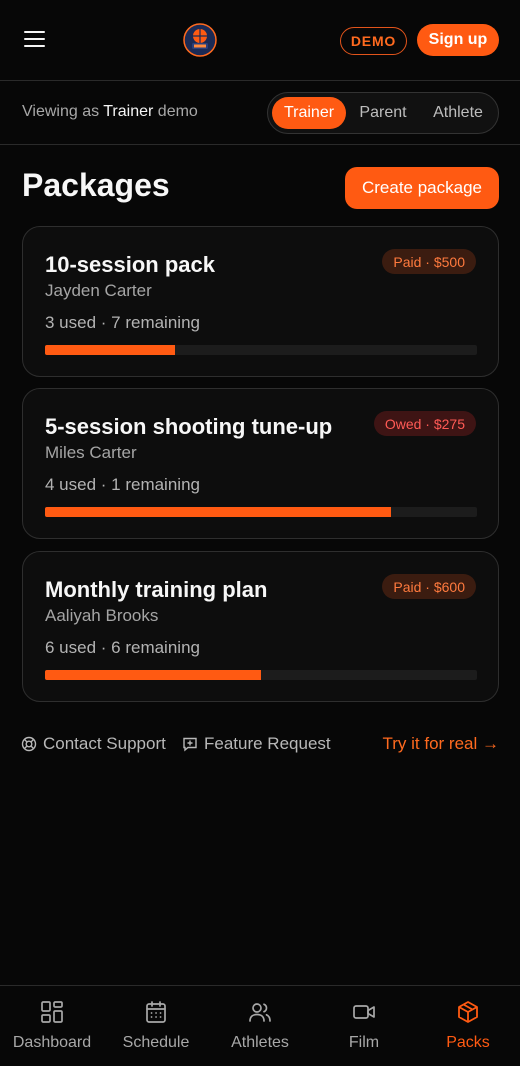 The image size is (520, 1066). I want to click on package-title: 10-session pack, so click(130, 264).